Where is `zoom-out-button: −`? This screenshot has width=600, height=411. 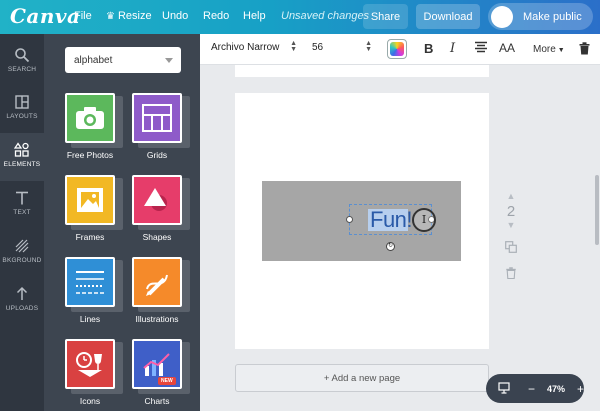 zoom-out-button: − is located at coordinates (531, 389).